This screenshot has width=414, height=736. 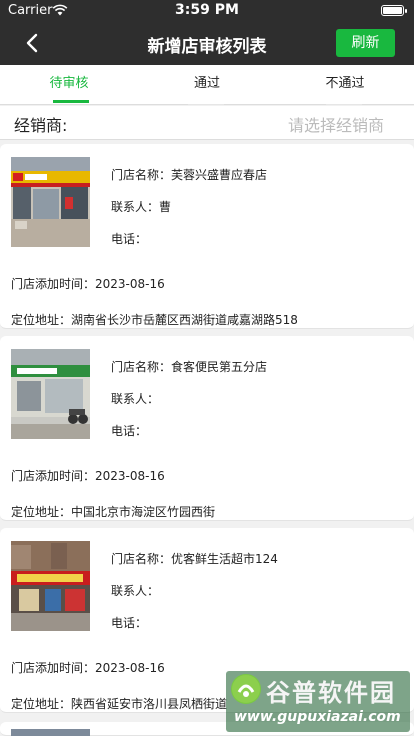 What do you see at coordinates (41, 125) in the screenshot?
I see `dealer-label: 经销商:` at bounding box center [41, 125].